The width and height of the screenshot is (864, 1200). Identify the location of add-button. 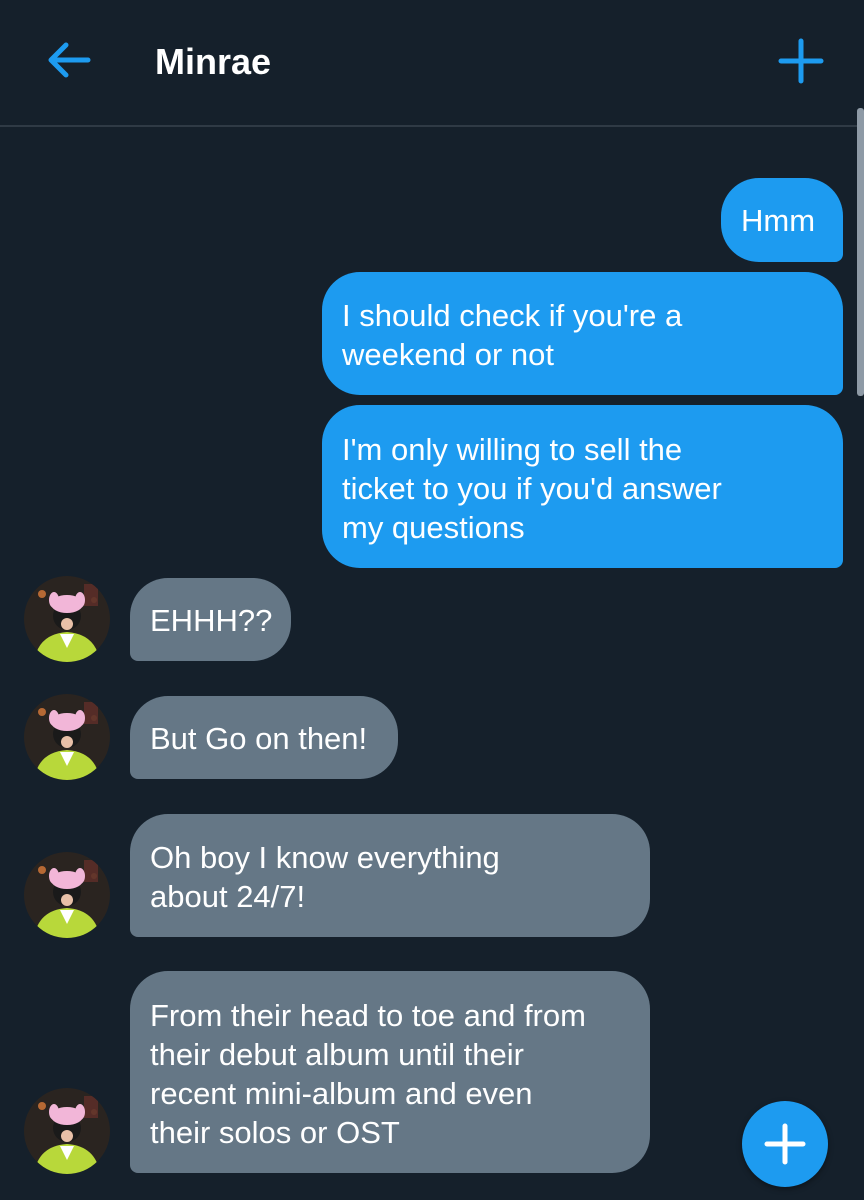
(801, 61).